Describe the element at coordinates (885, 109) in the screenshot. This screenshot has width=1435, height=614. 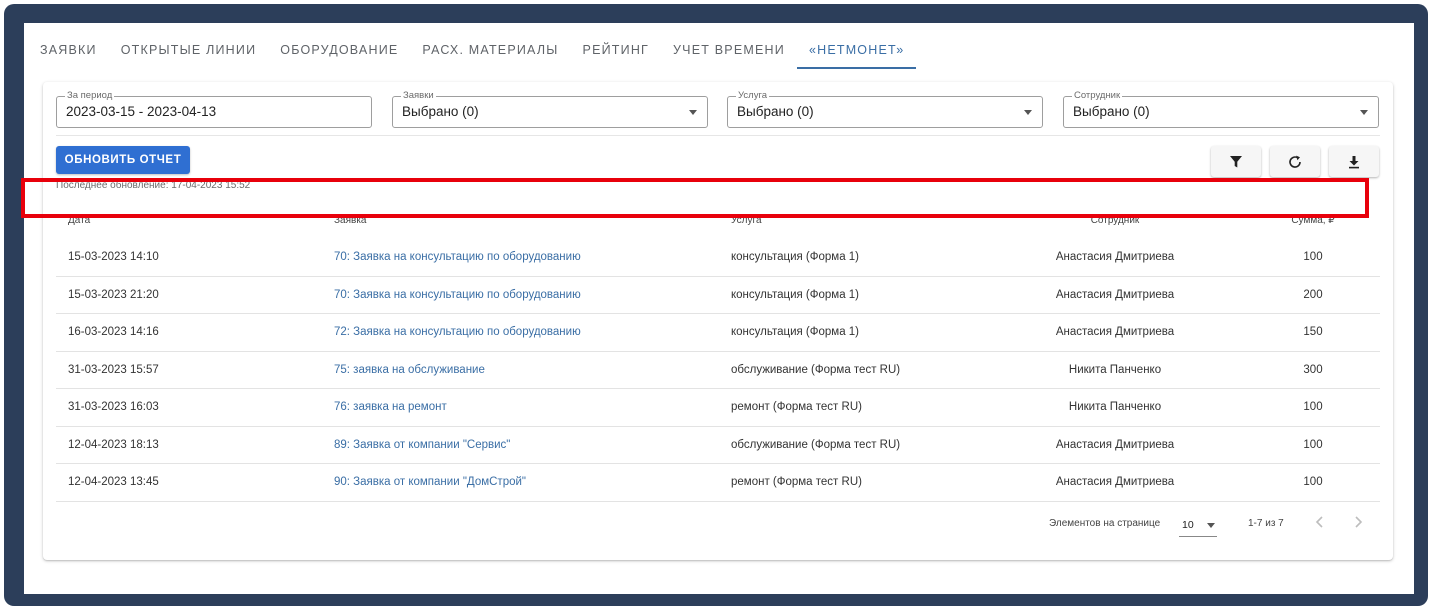
I see `service-select: Услуга Выбрано (0)` at that location.